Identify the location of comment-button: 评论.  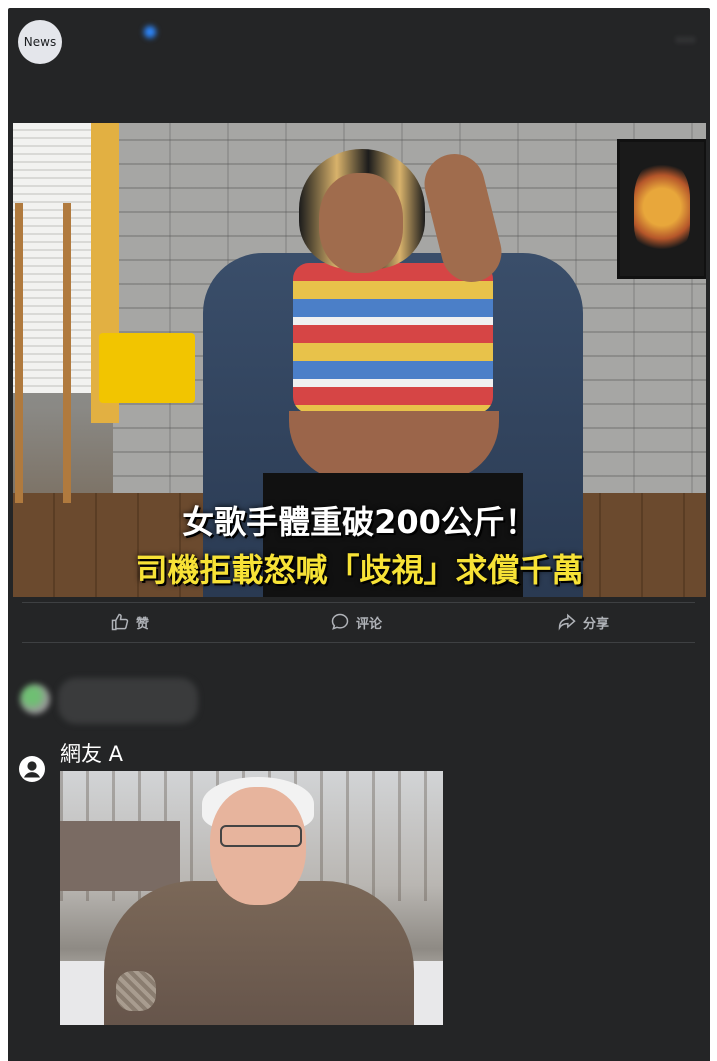
(356, 622).